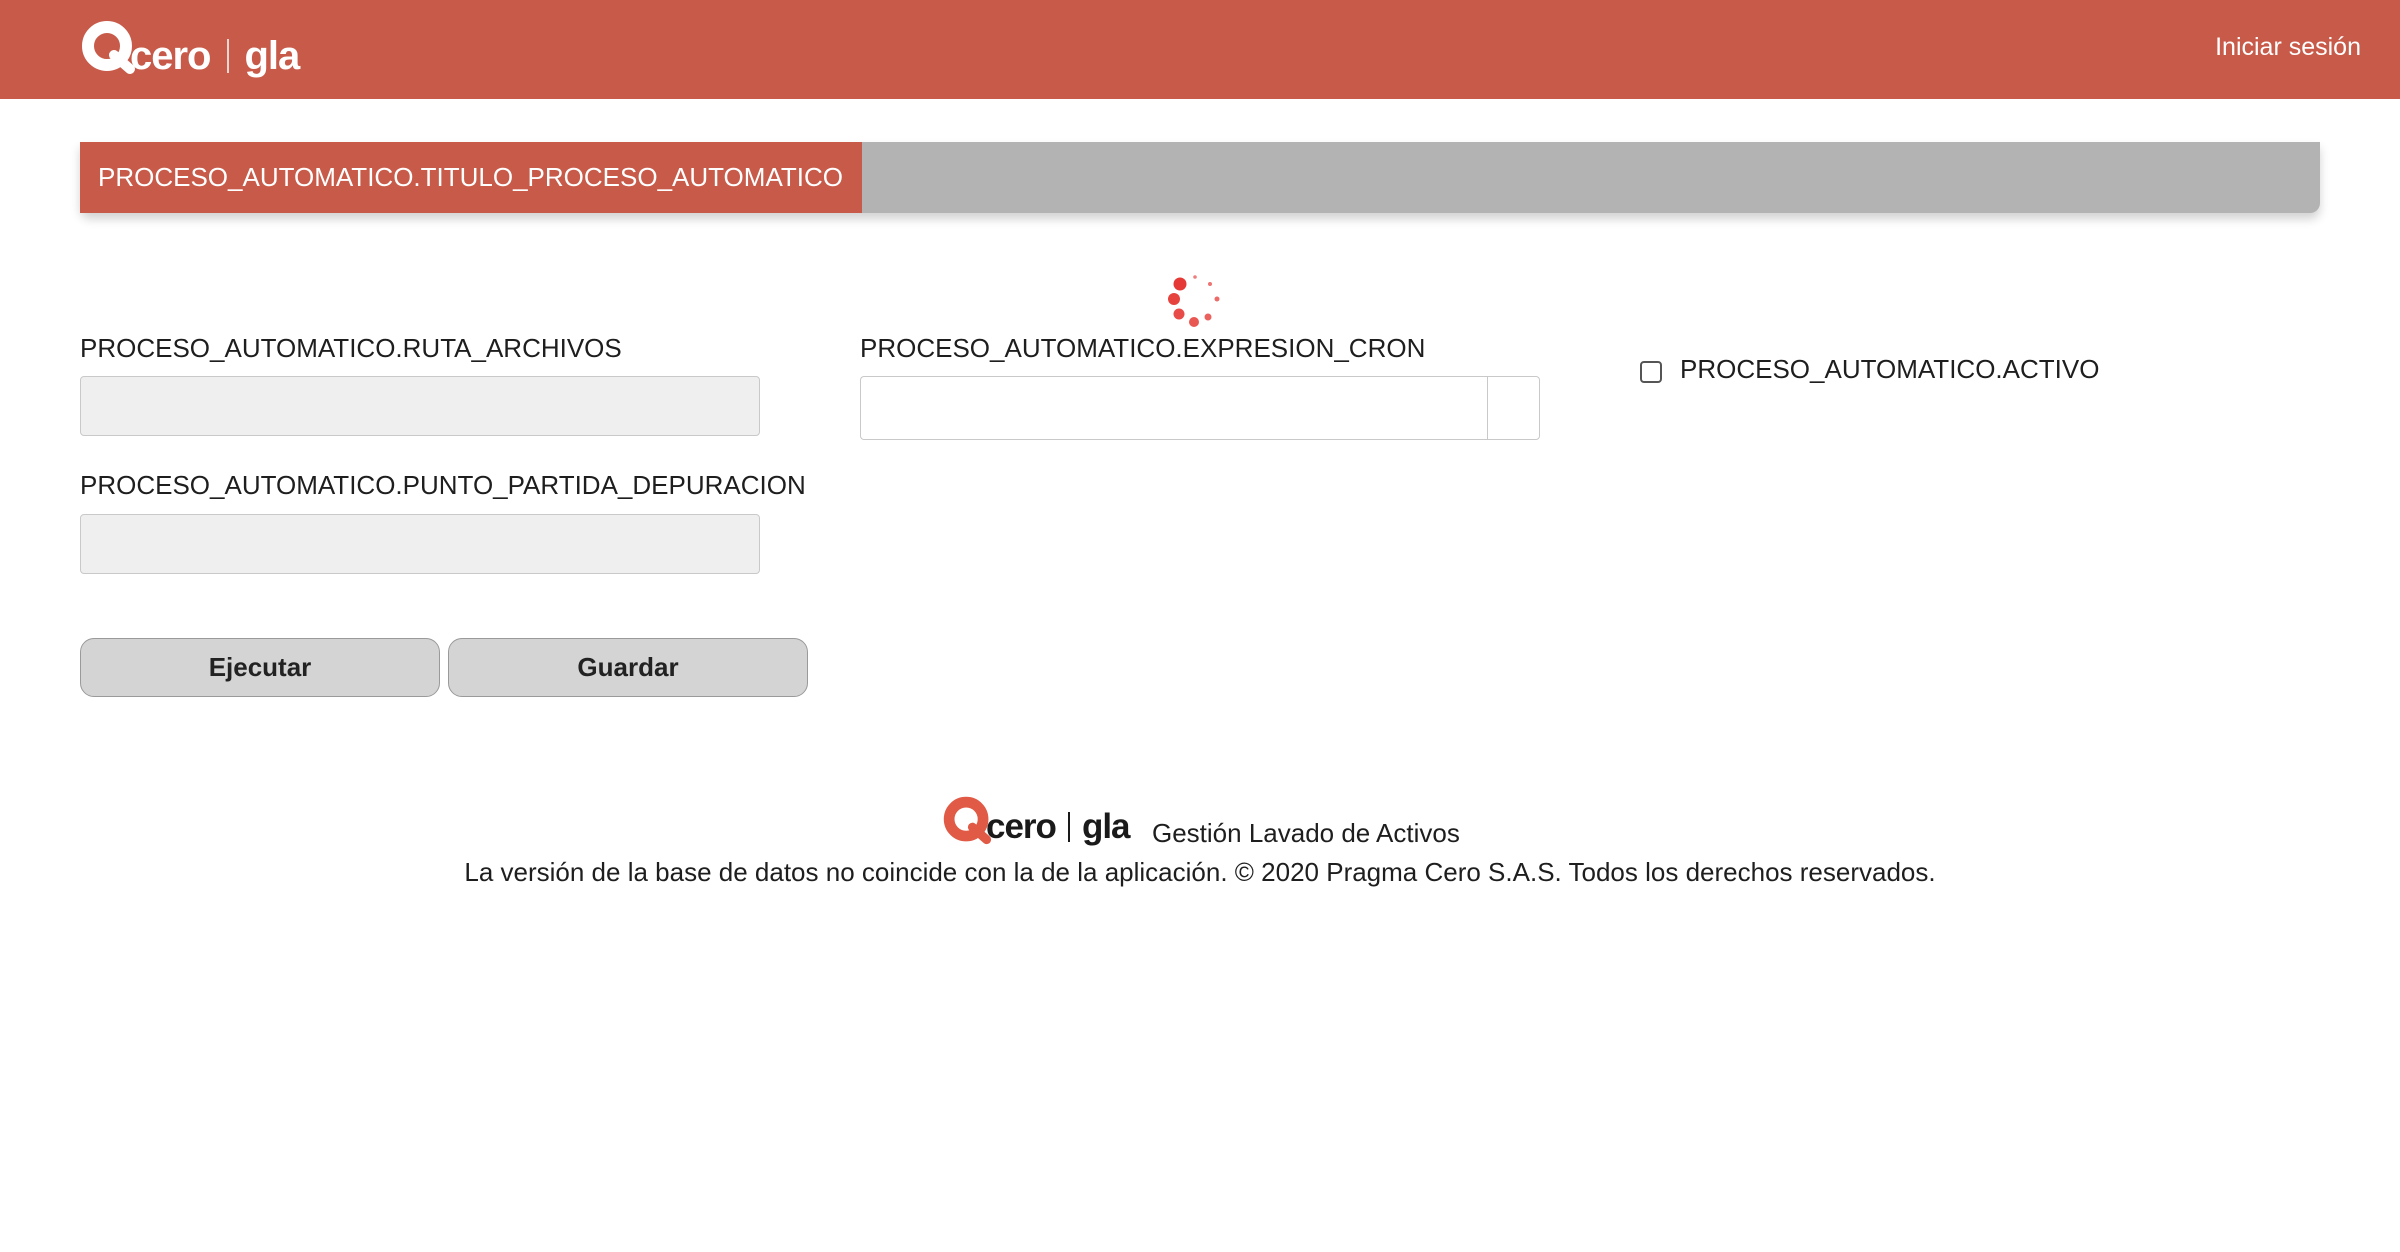  I want to click on activo-field: PROCESO_AUTOMATICO.ACTIVO, so click(1869, 369).